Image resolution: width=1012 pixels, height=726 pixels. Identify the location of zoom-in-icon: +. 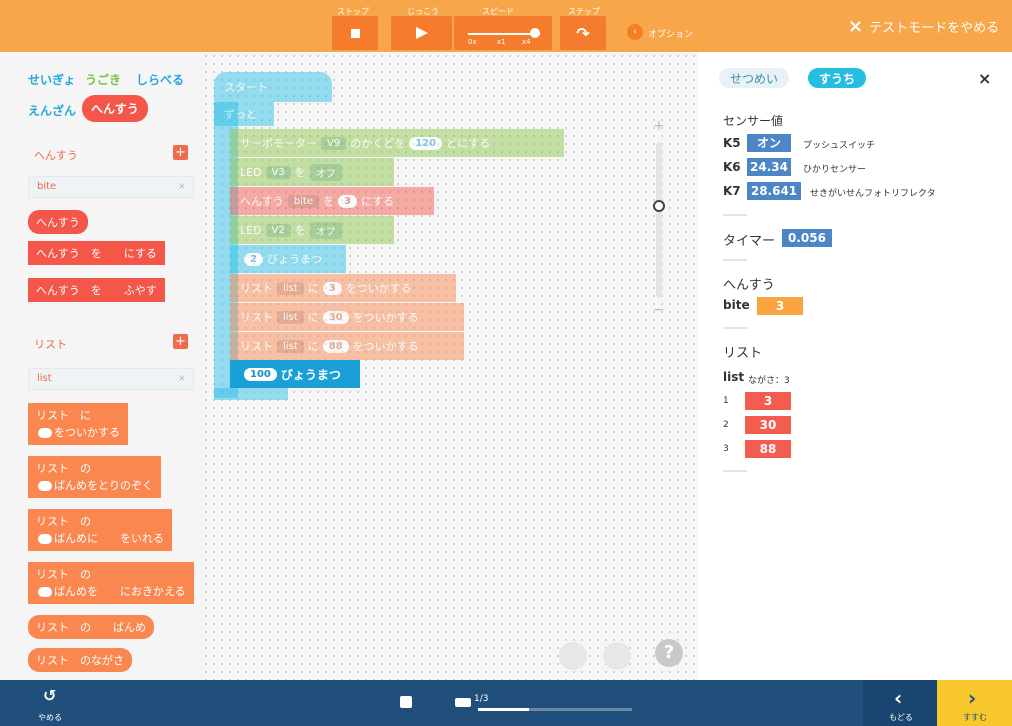
(659, 126).